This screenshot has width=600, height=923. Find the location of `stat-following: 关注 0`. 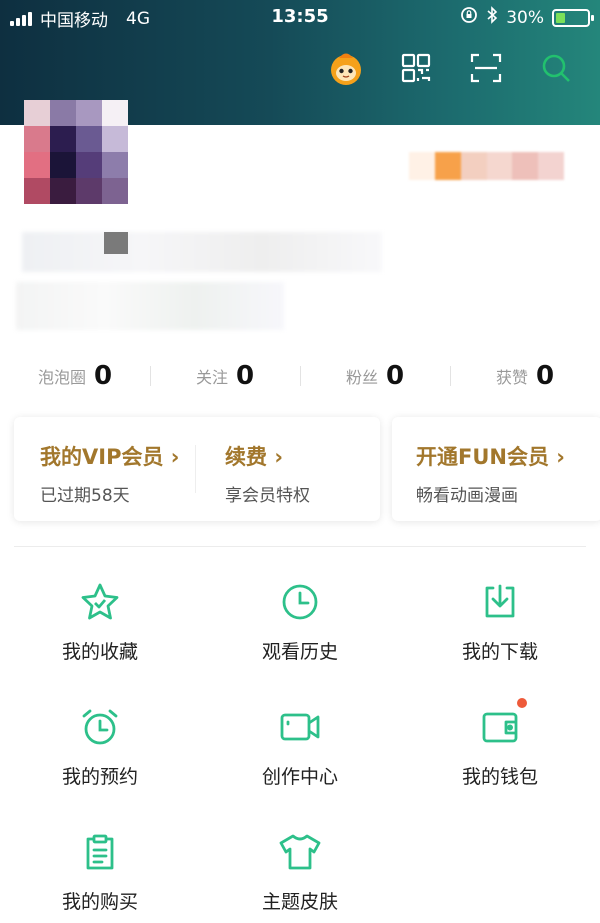

stat-following: 关注 0 is located at coordinates (225, 376).